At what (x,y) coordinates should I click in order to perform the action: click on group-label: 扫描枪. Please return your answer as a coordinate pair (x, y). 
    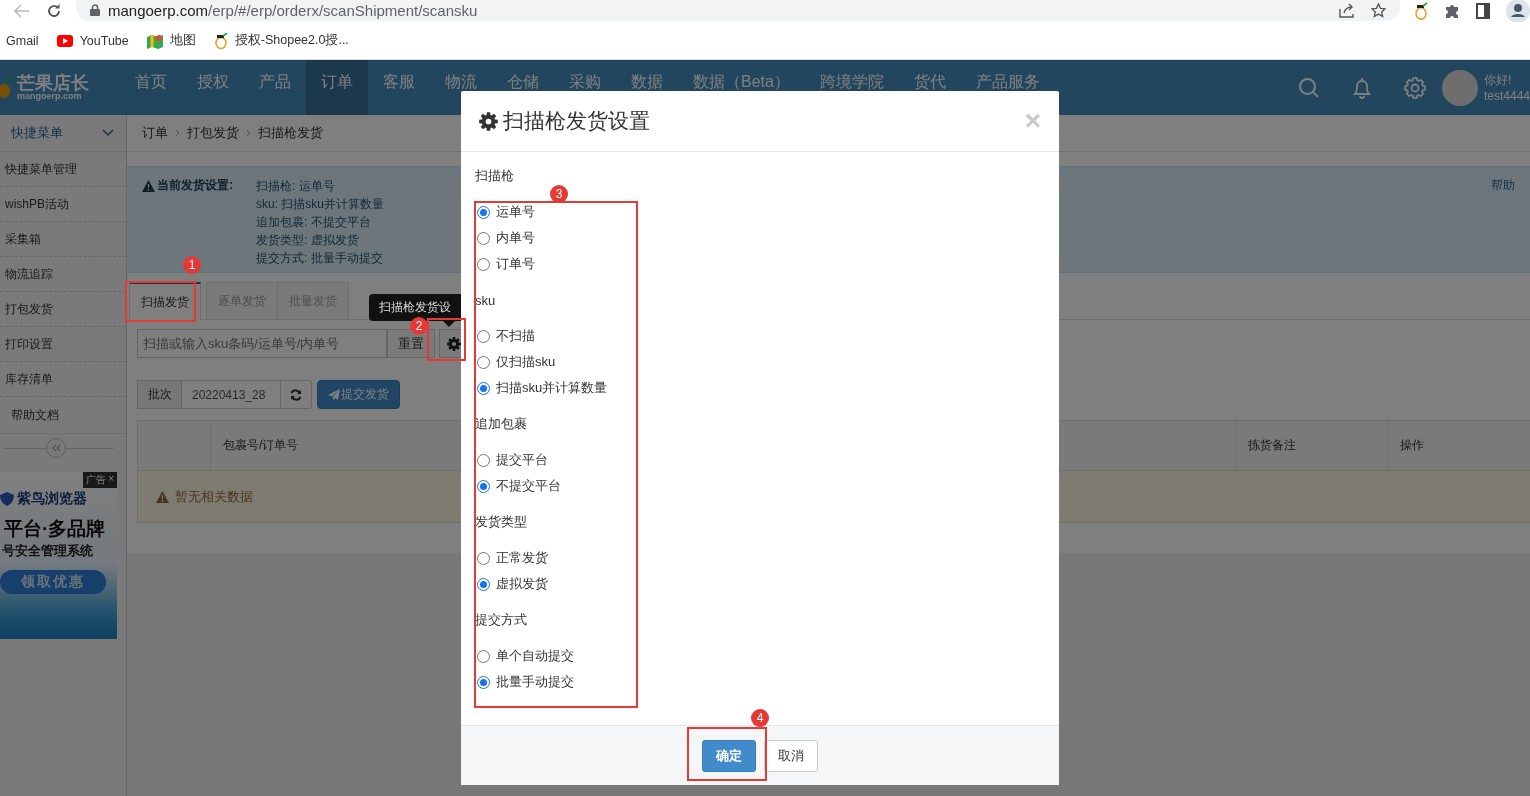
    Looking at the image, I should click on (495, 176).